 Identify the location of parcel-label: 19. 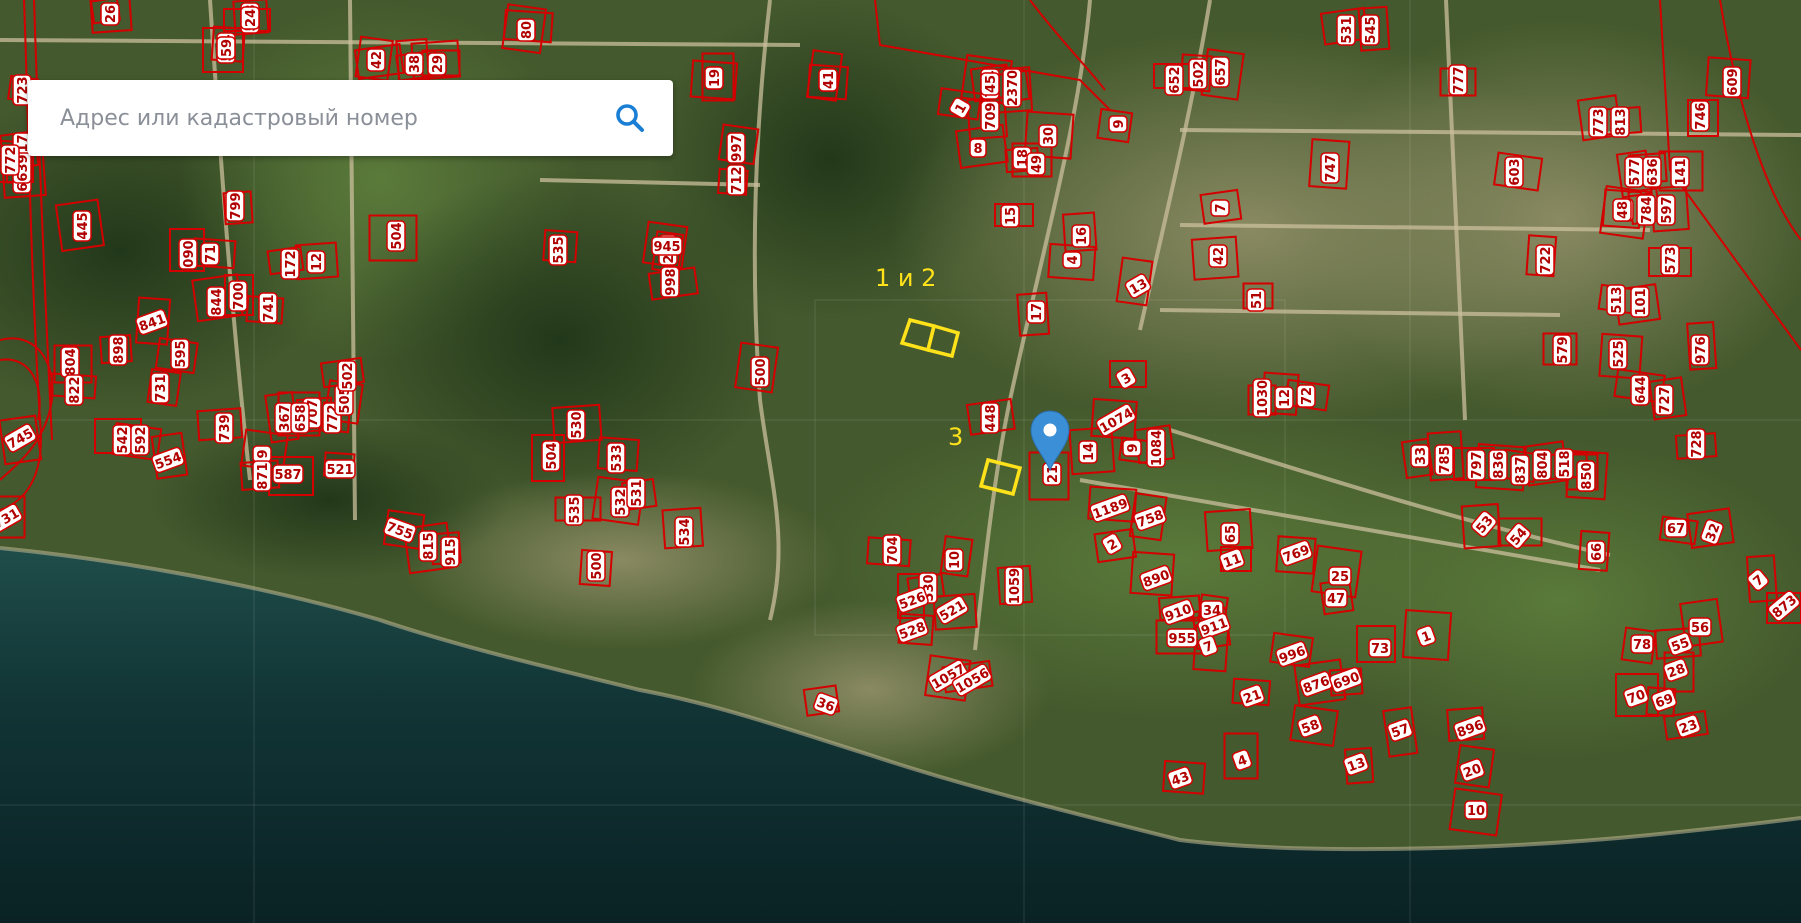
(714, 78).